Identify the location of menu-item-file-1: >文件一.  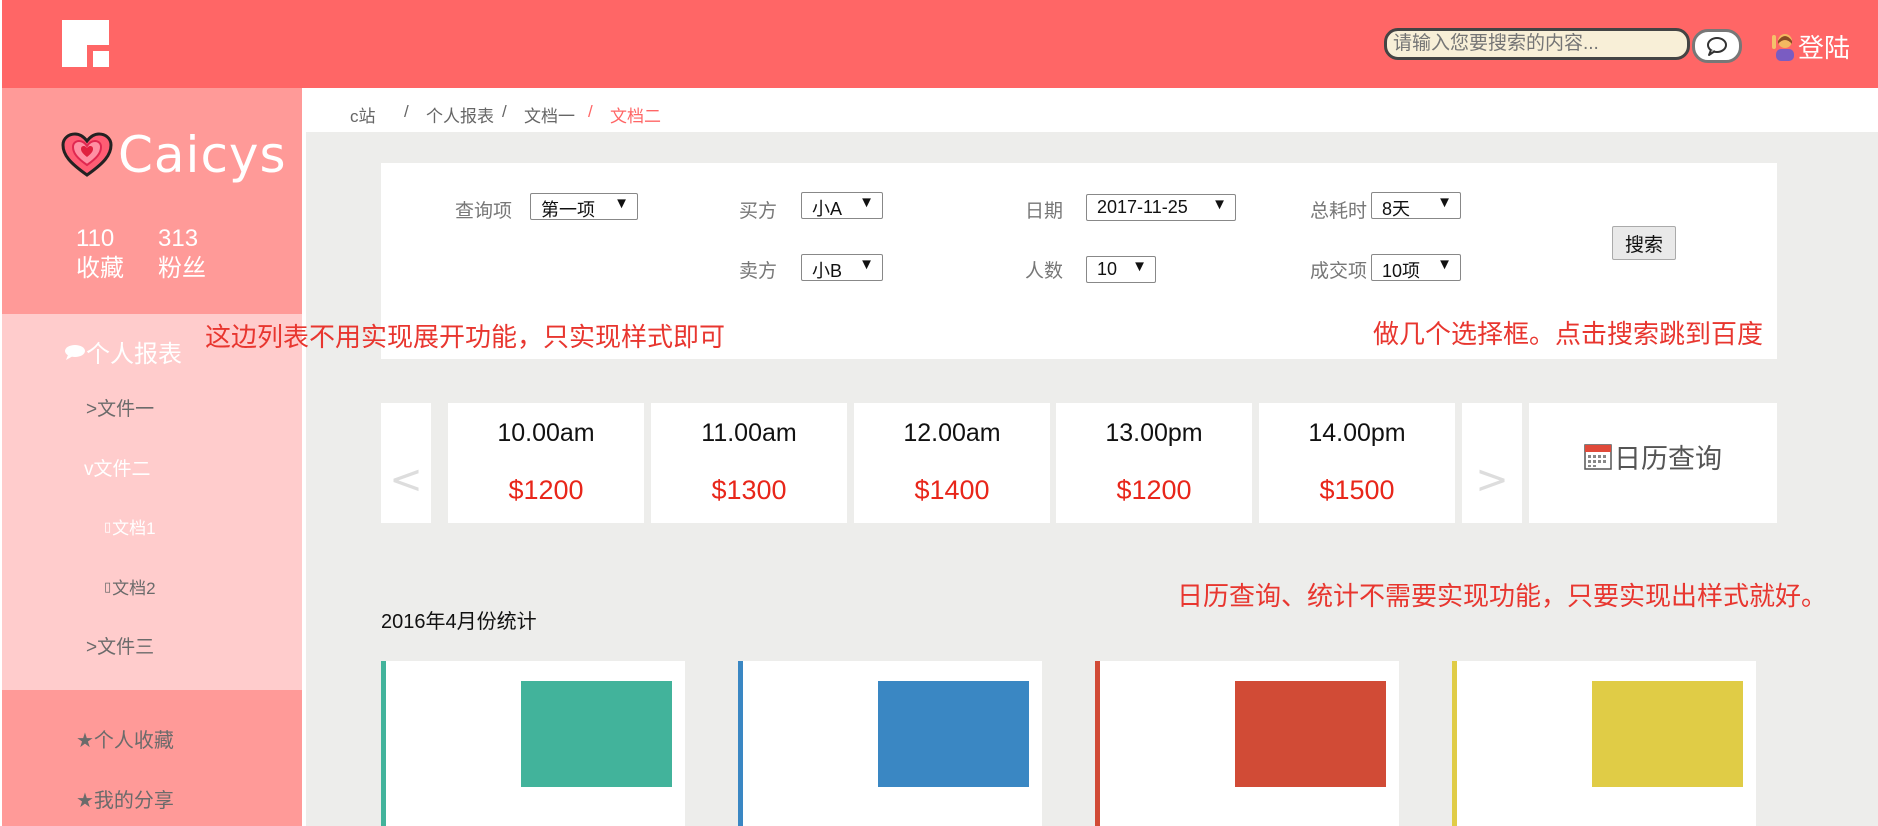
(120, 407).